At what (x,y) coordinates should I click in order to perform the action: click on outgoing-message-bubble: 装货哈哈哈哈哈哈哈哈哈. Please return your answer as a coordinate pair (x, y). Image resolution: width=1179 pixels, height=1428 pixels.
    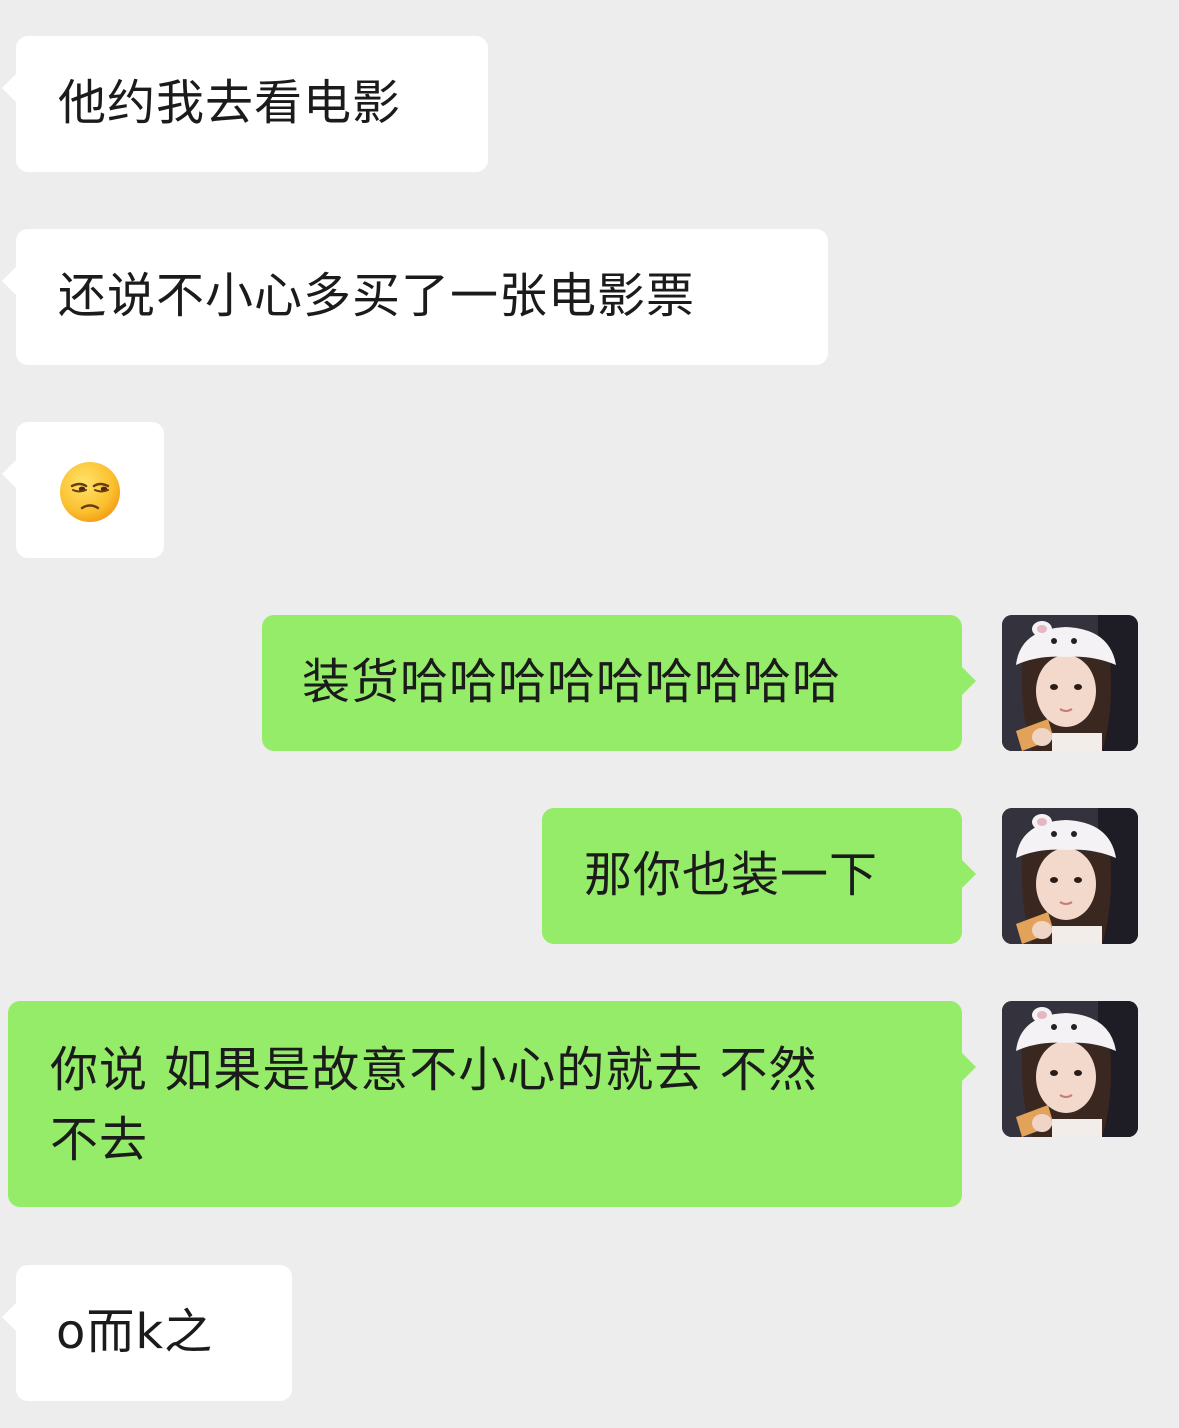
    Looking at the image, I should click on (619, 683).